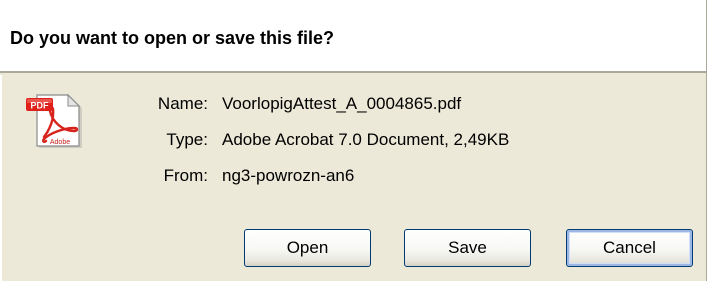 This screenshot has height=283, width=714. Describe the element at coordinates (172, 38) in the screenshot. I see `dialog-title: Do you want to open or save this file?` at that location.